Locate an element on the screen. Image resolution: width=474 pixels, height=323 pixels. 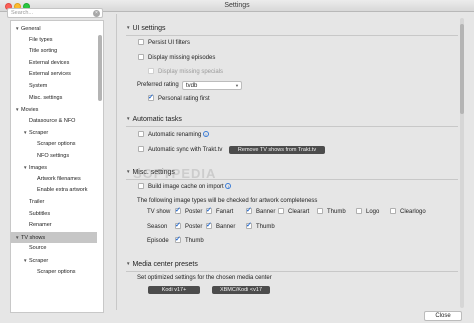
tree-item: ▼ Images is located at coordinates (54, 167).